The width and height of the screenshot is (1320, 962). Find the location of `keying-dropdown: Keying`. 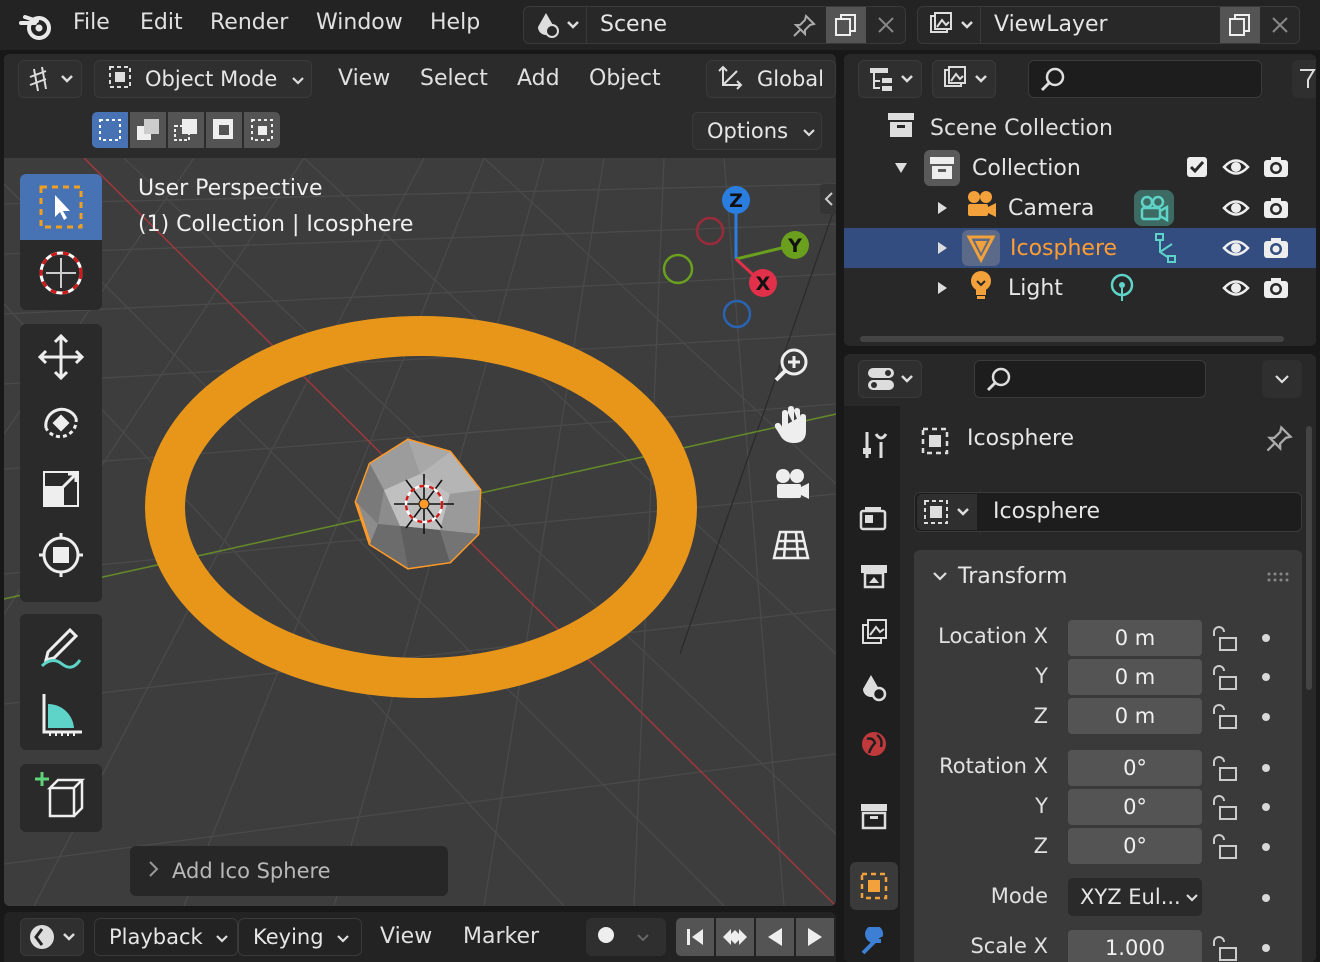

keying-dropdown: Keying is located at coordinates (300, 937).